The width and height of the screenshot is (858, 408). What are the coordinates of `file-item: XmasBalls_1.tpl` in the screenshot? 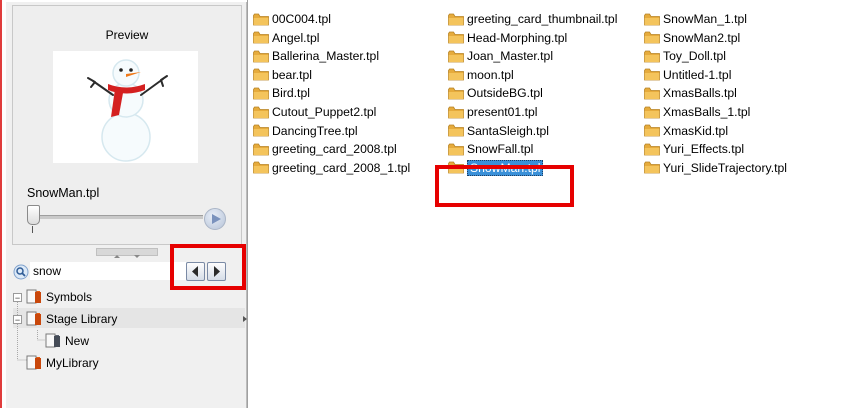 It's located at (697, 112).